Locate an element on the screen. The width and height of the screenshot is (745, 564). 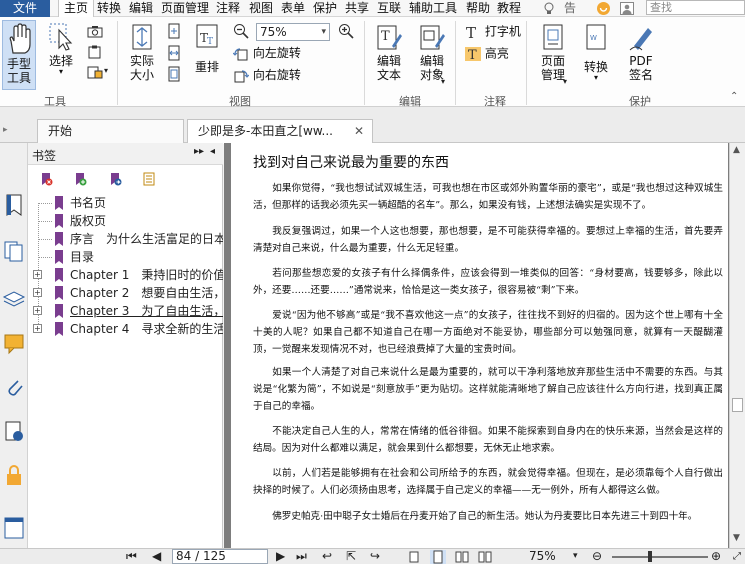
signature-panel-icon is located at coordinates (14, 431).